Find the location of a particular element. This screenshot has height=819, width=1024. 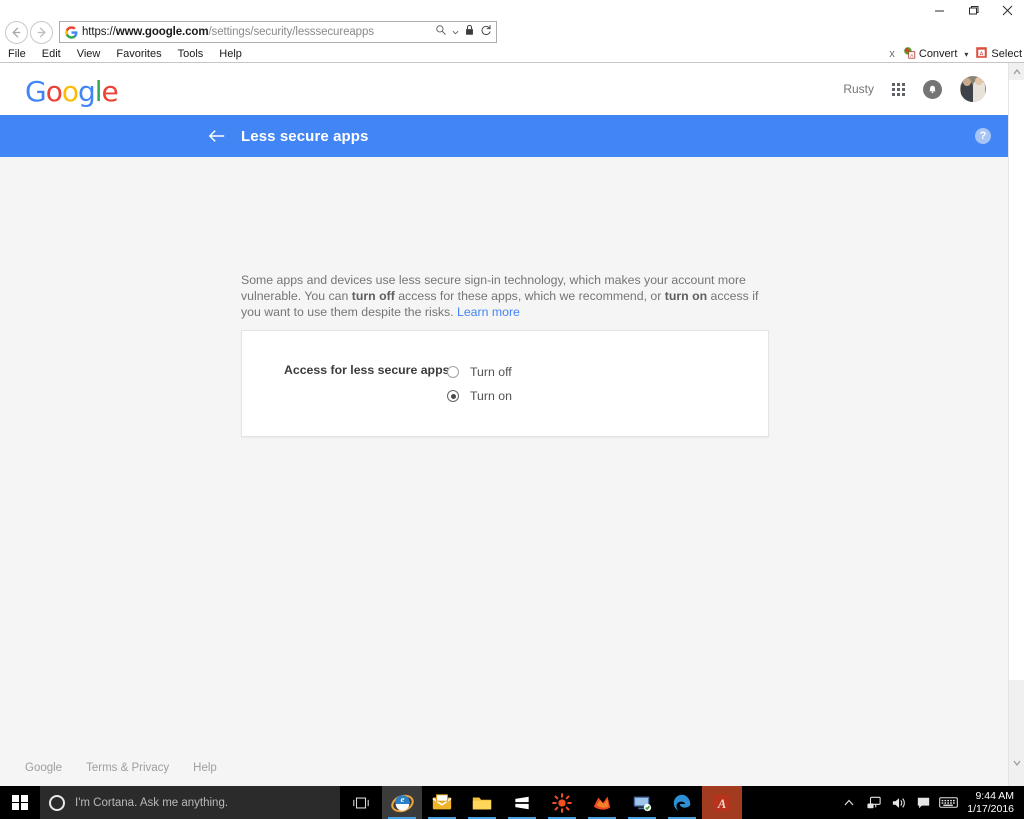

taskbar-app-file-explorer is located at coordinates (482, 802).